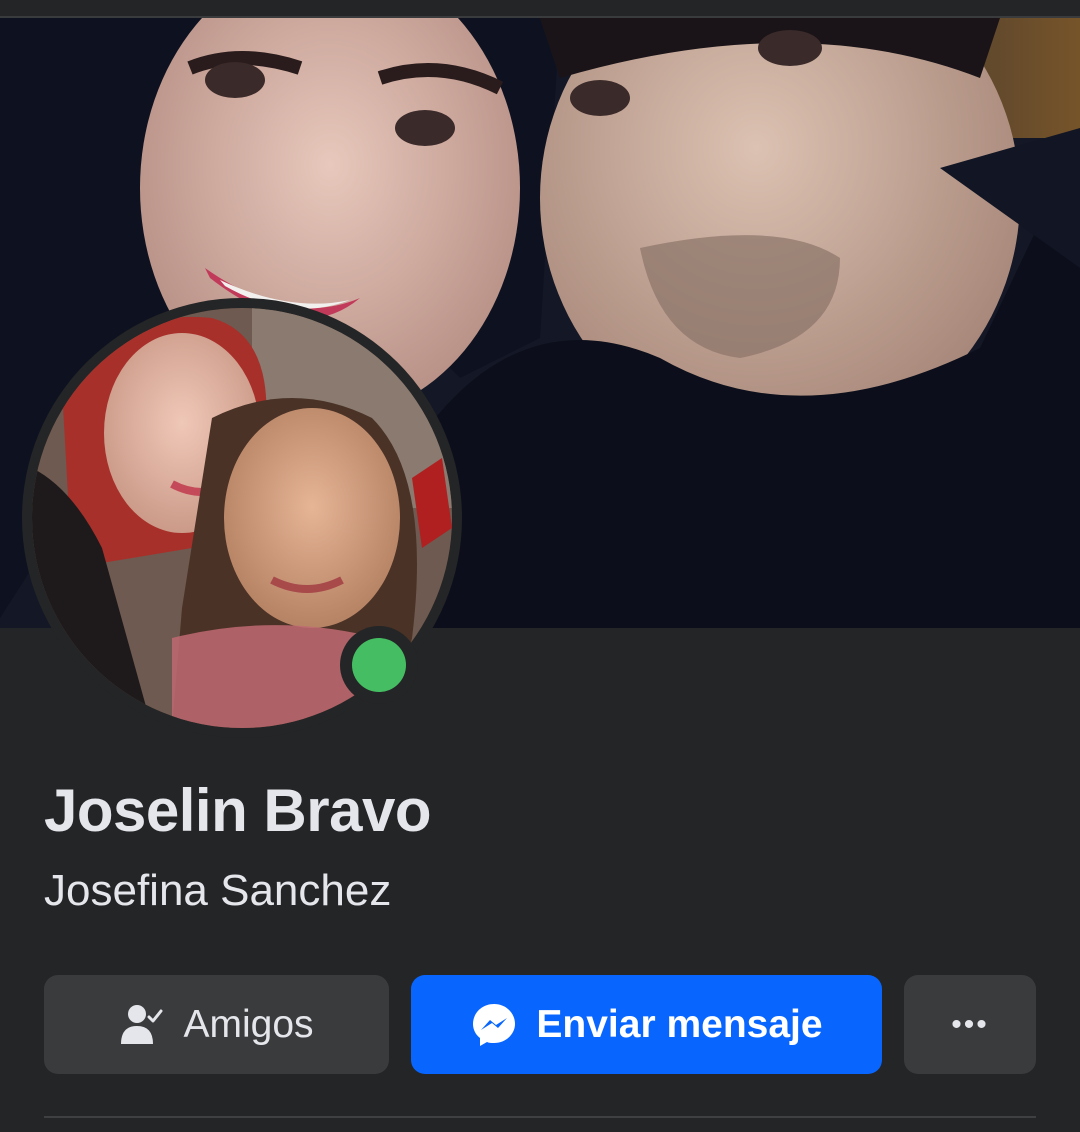 This screenshot has width=1080, height=1132. I want to click on more-dots-icon: •••, so click(970, 1024).